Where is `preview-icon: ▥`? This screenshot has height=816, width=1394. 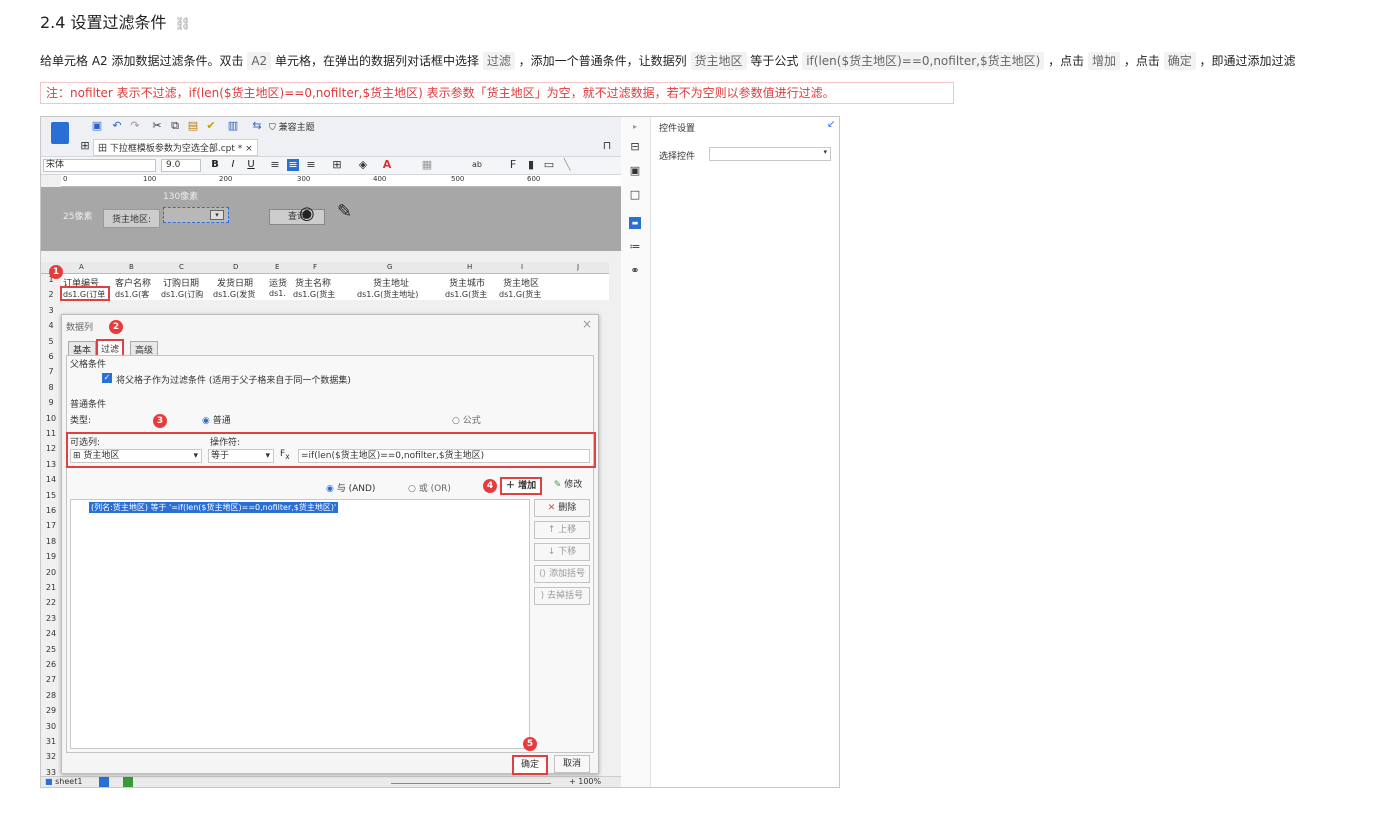 preview-icon: ▥ is located at coordinates (233, 126).